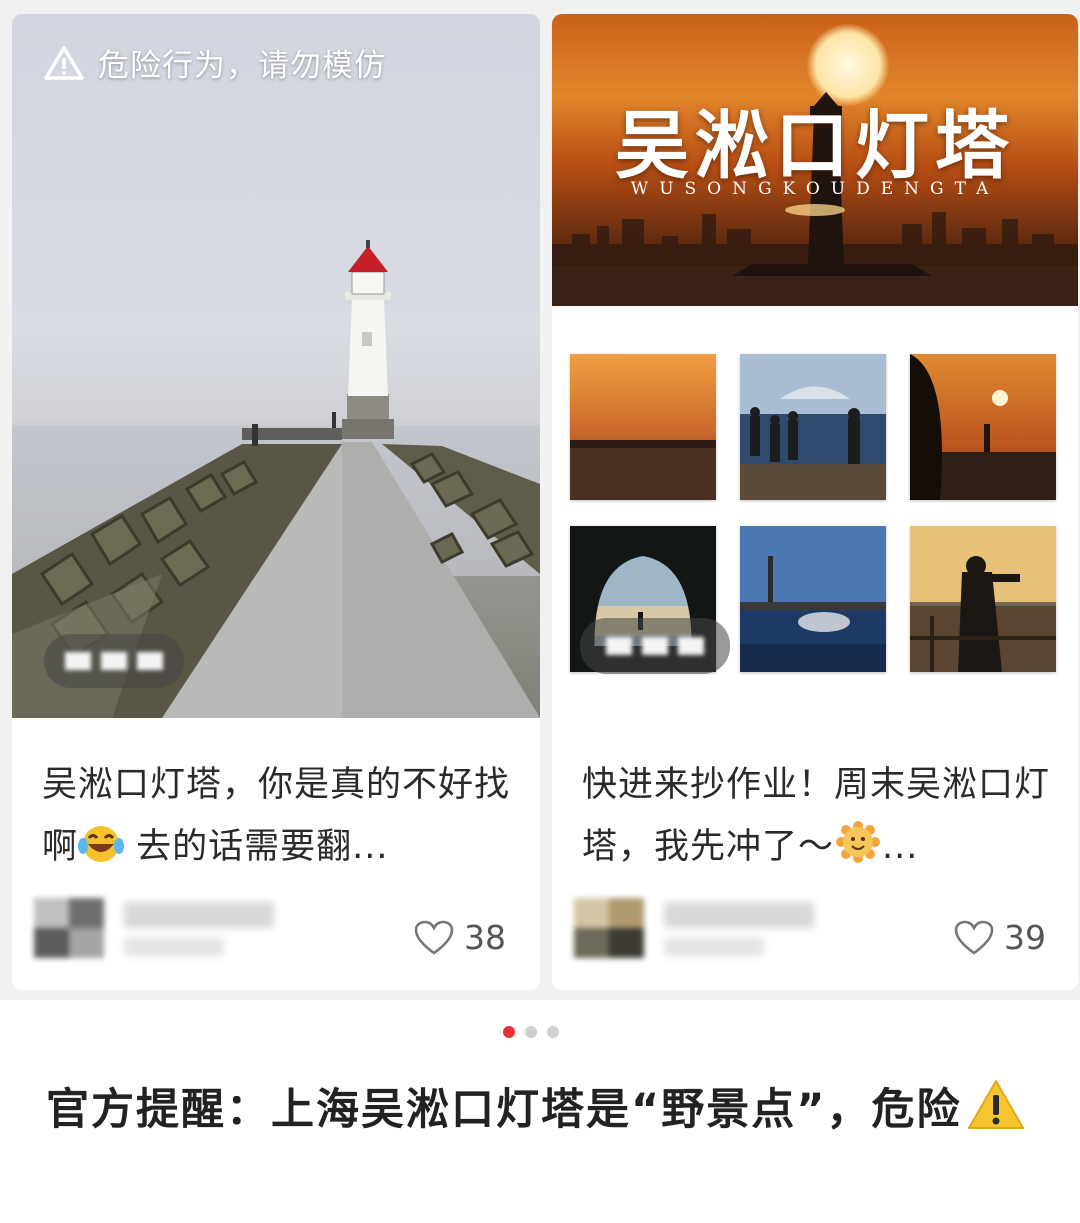 This screenshot has width=1080, height=1223. Describe the element at coordinates (815, 146) in the screenshot. I see `poster-title: 吴淞口灯塔` at that location.